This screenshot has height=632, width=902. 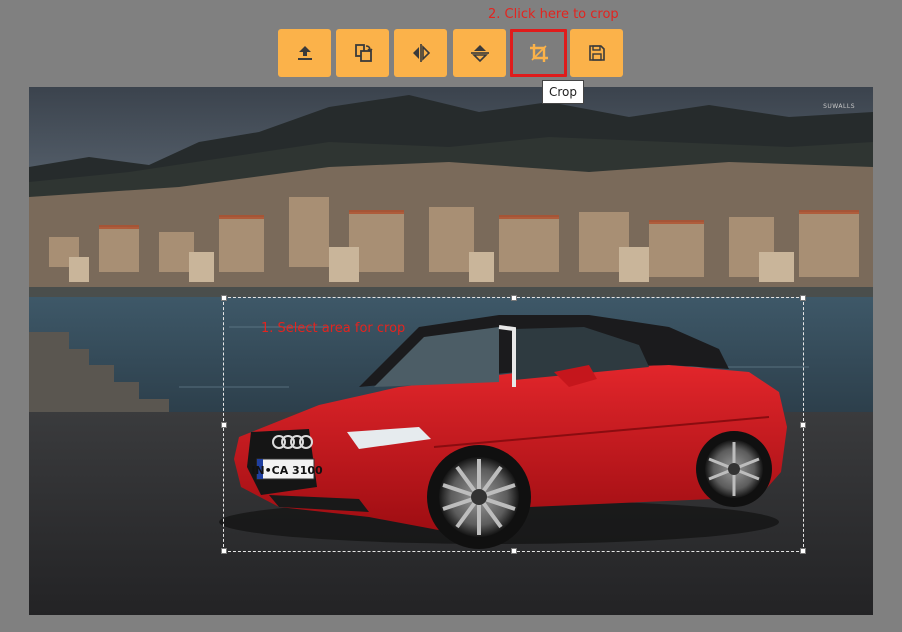 I want to click on crop-handle-n, so click(x=514, y=298).